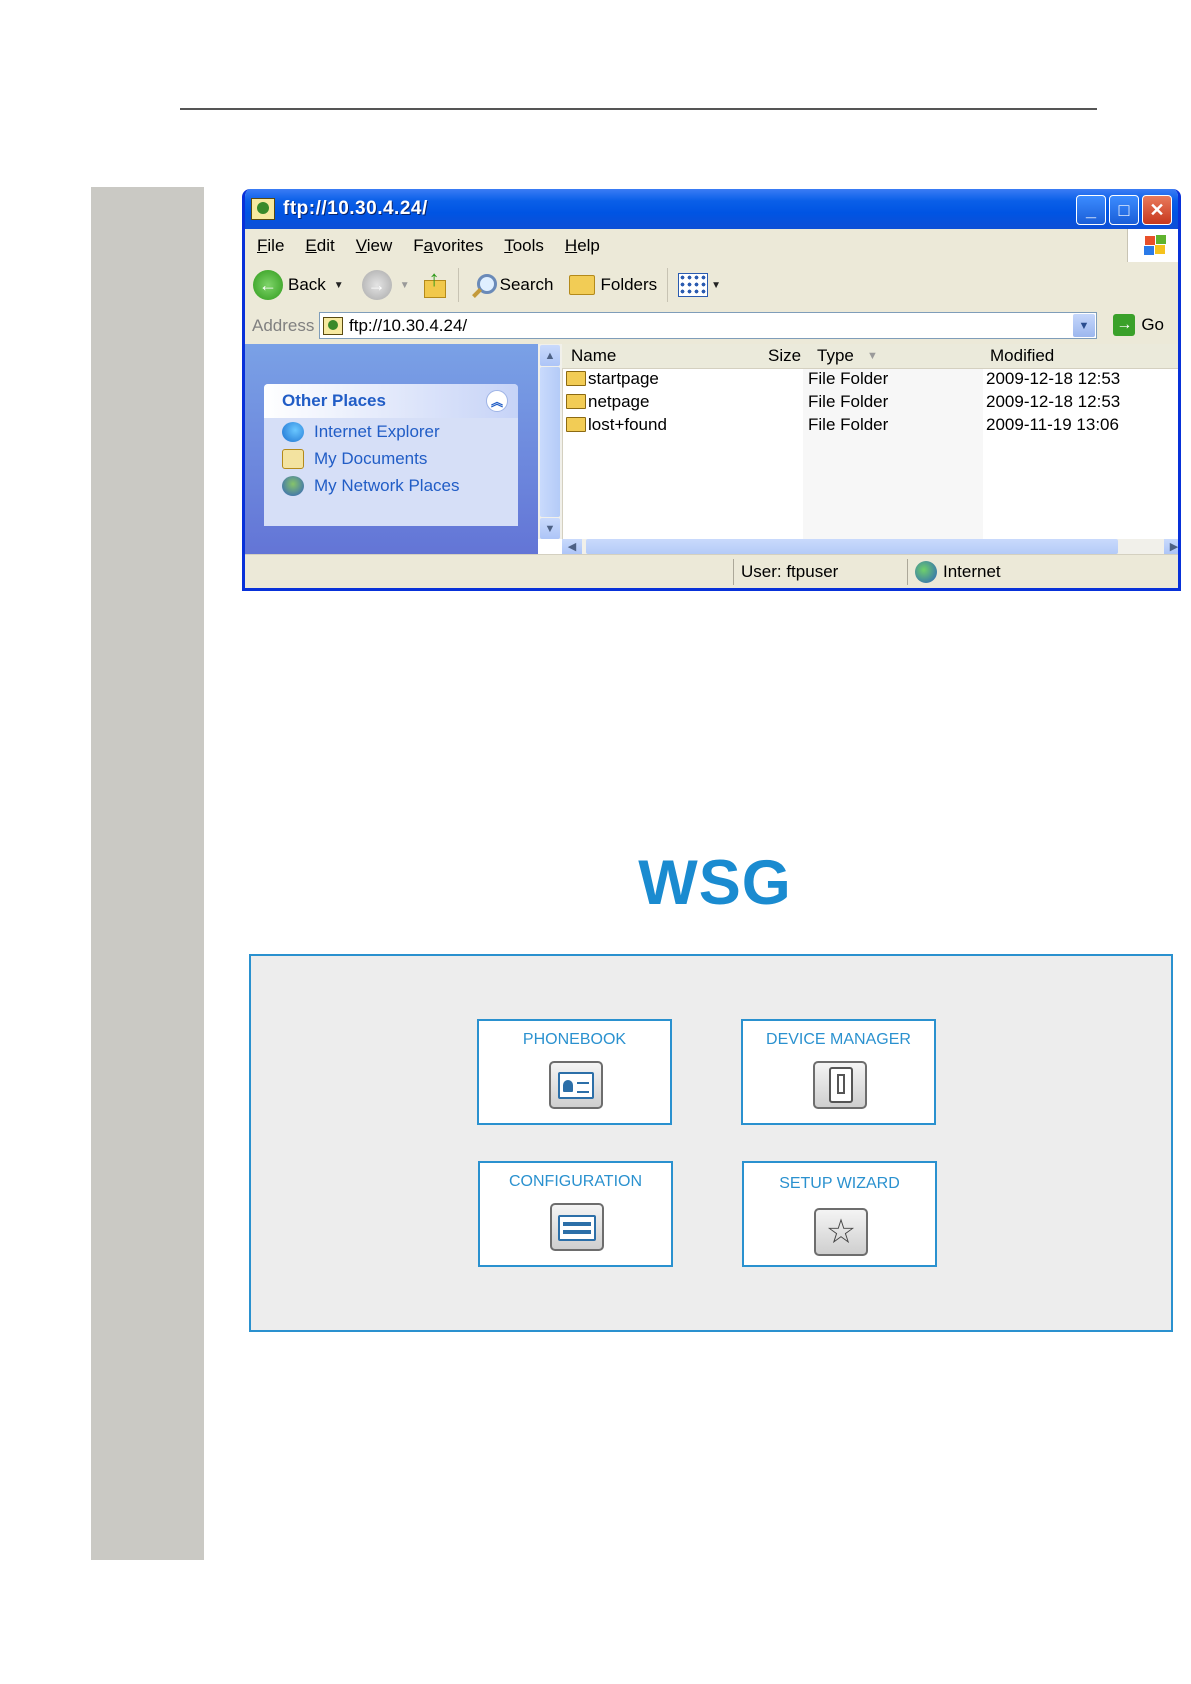 This screenshot has width=1191, height=1684. What do you see at coordinates (147, 873) in the screenshot?
I see `page-side-bar` at bounding box center [147, 873].